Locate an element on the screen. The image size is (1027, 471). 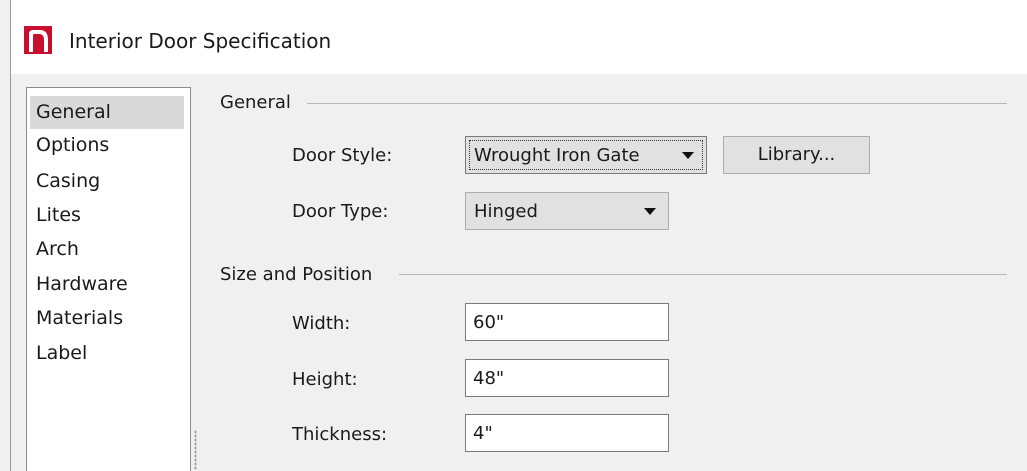
sidebar-item-materials: Materials is located at coordinates (107, 318).